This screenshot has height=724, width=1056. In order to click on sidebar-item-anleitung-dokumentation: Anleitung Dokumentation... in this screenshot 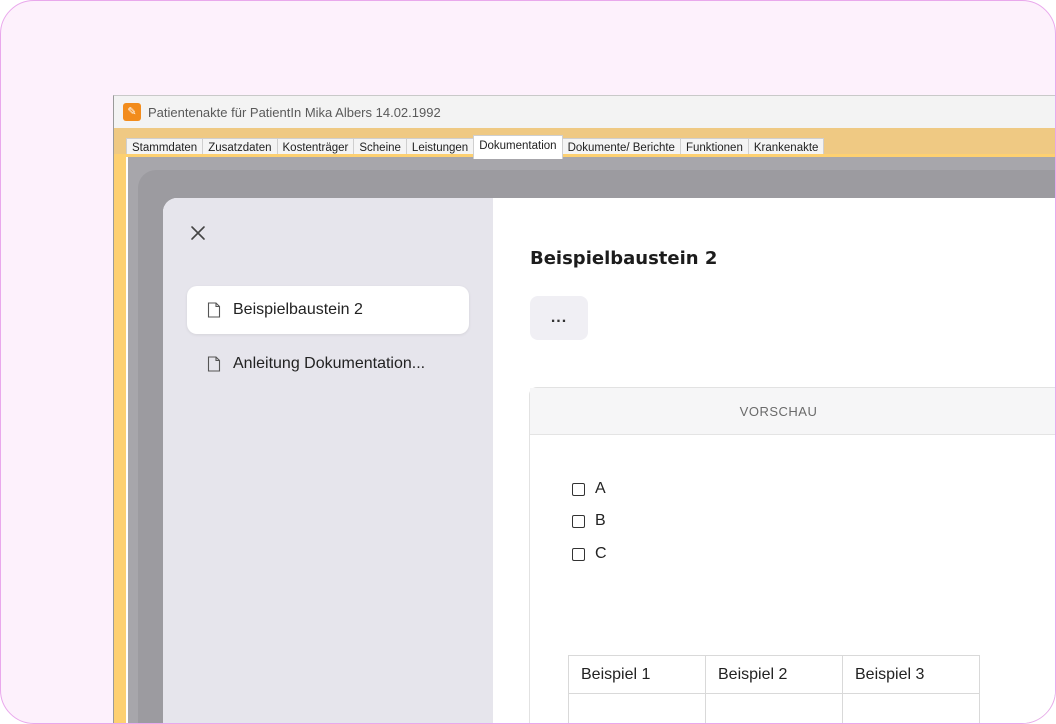, I will do `click(328, 364)`.